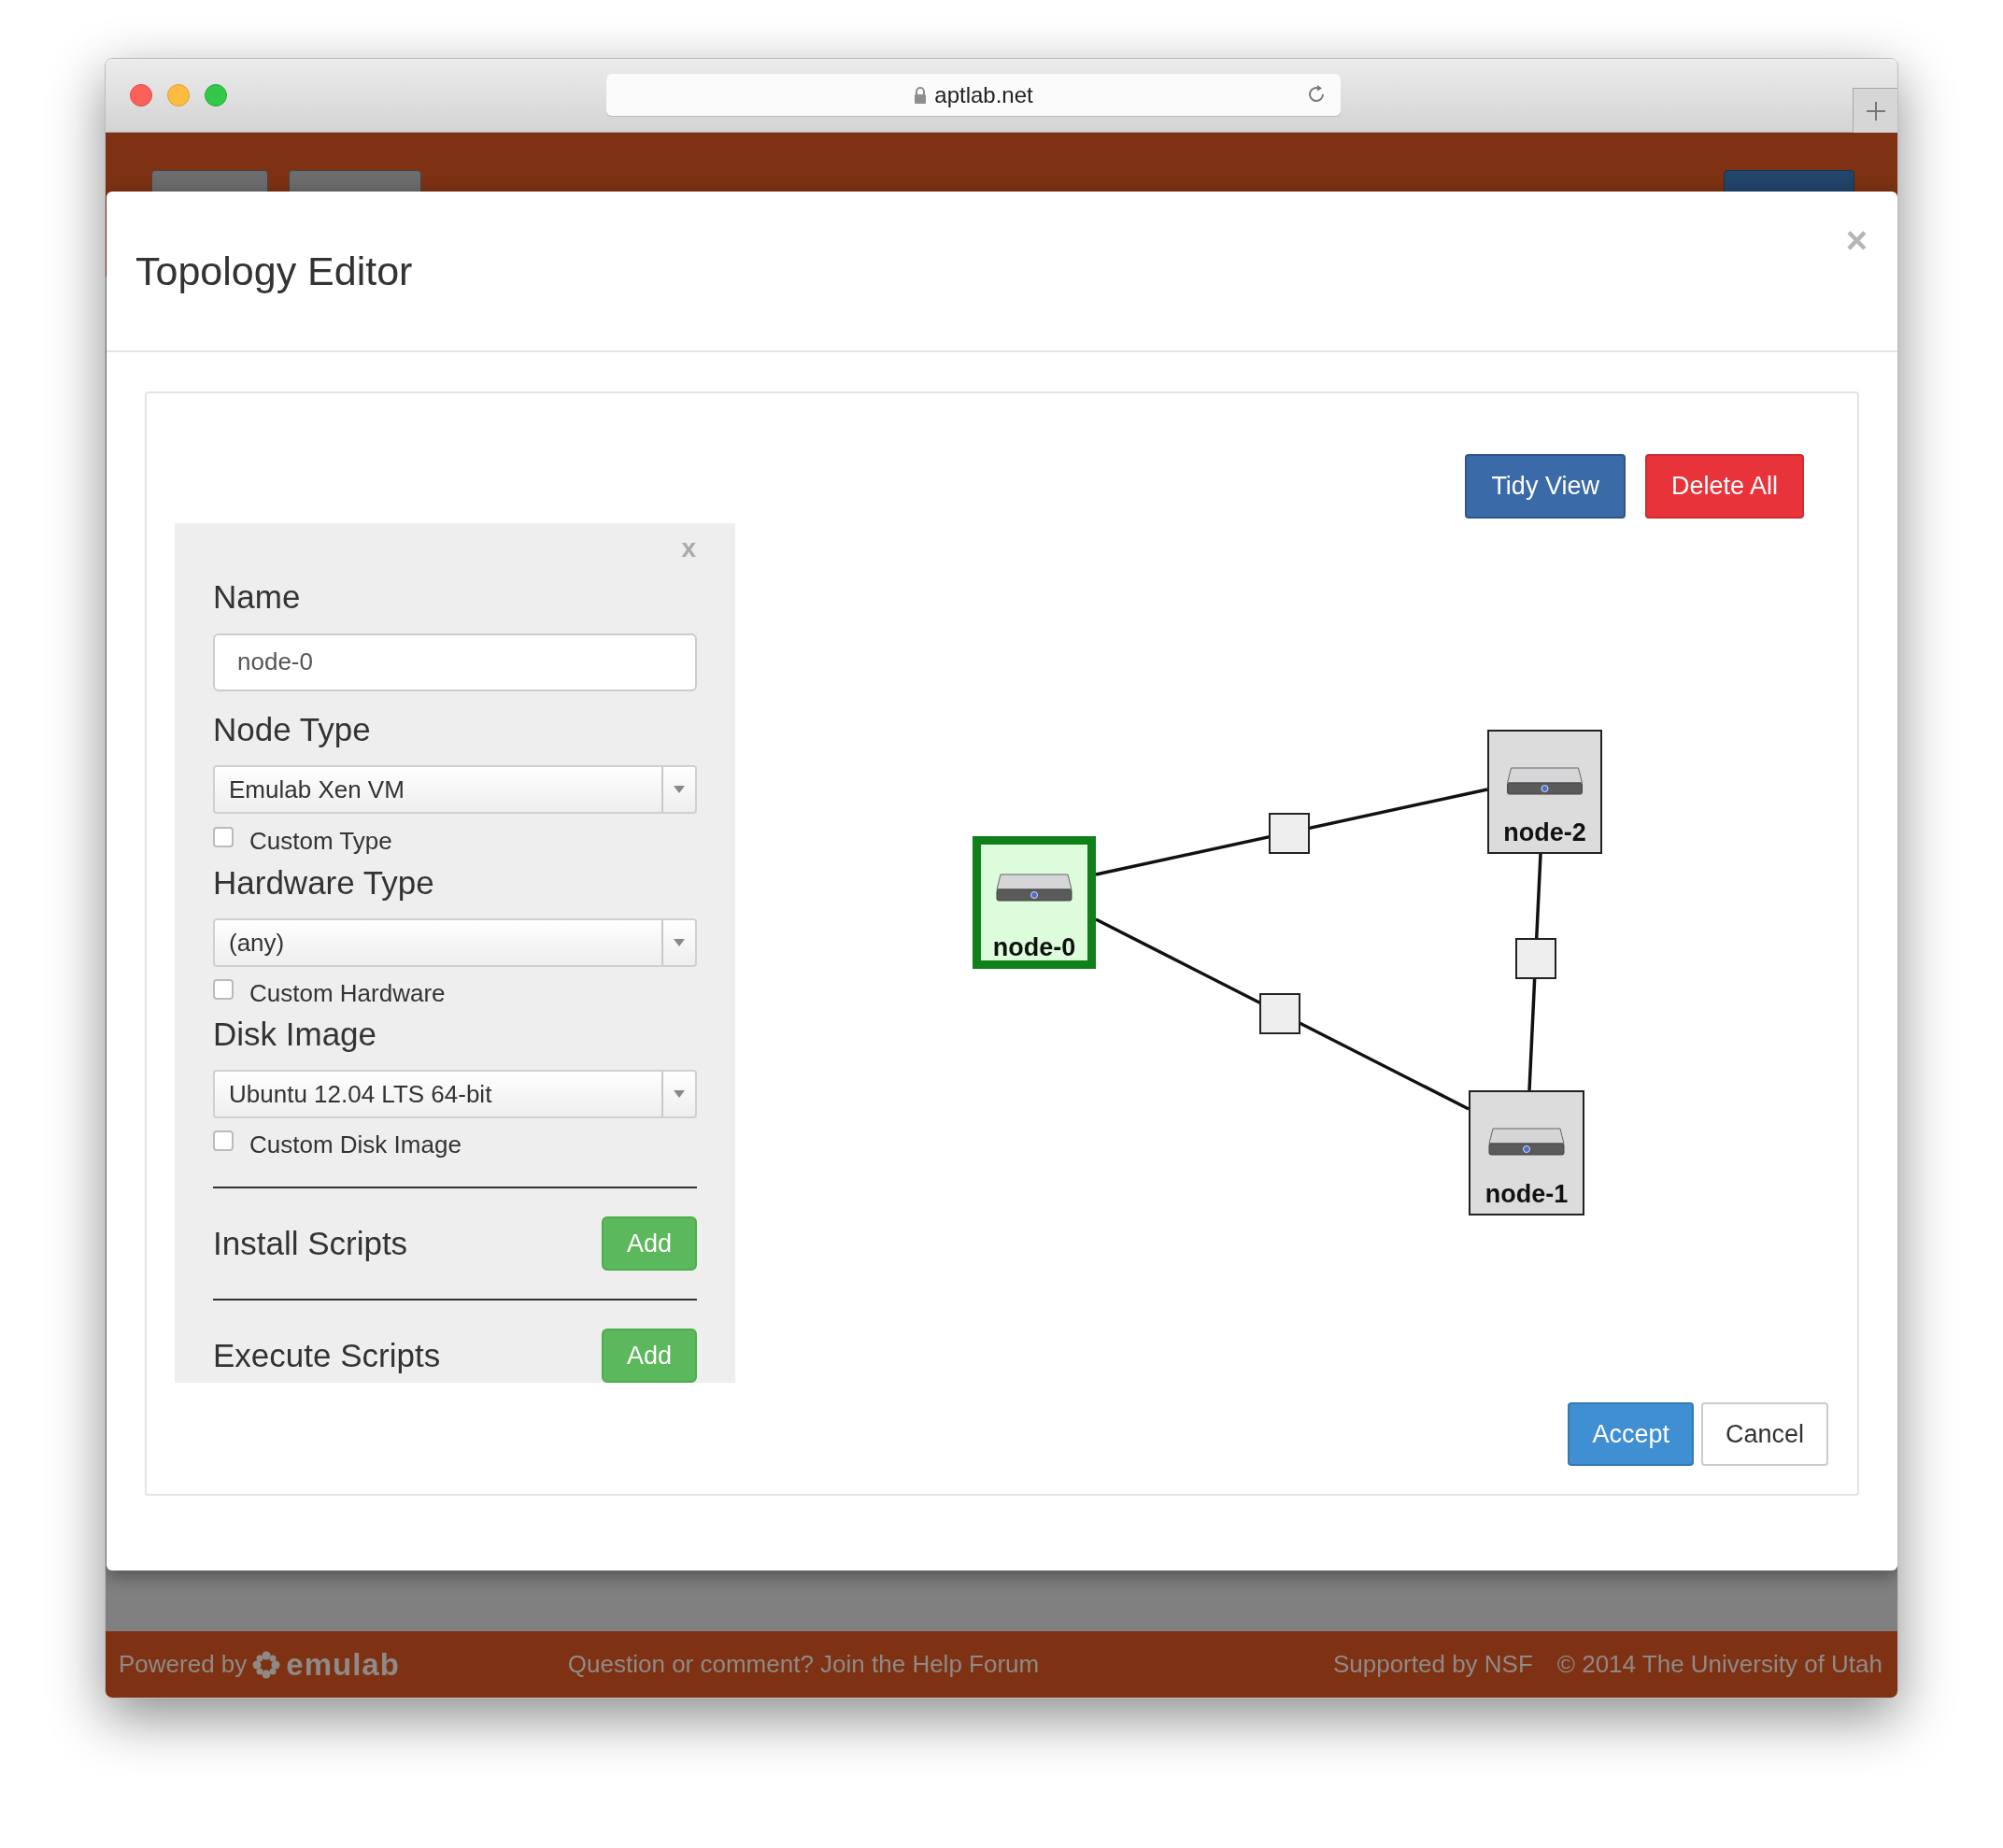  What do you see at coordinates (455, 942) in the screenshot?
I see `dropdown-field: (any)` at bounding box center [455, 942].